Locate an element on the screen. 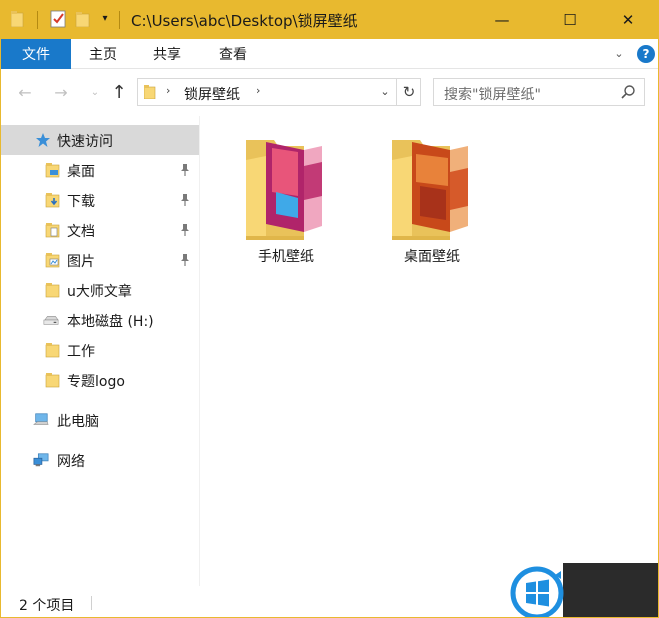  search-icon is located at coordinates (628, 92).